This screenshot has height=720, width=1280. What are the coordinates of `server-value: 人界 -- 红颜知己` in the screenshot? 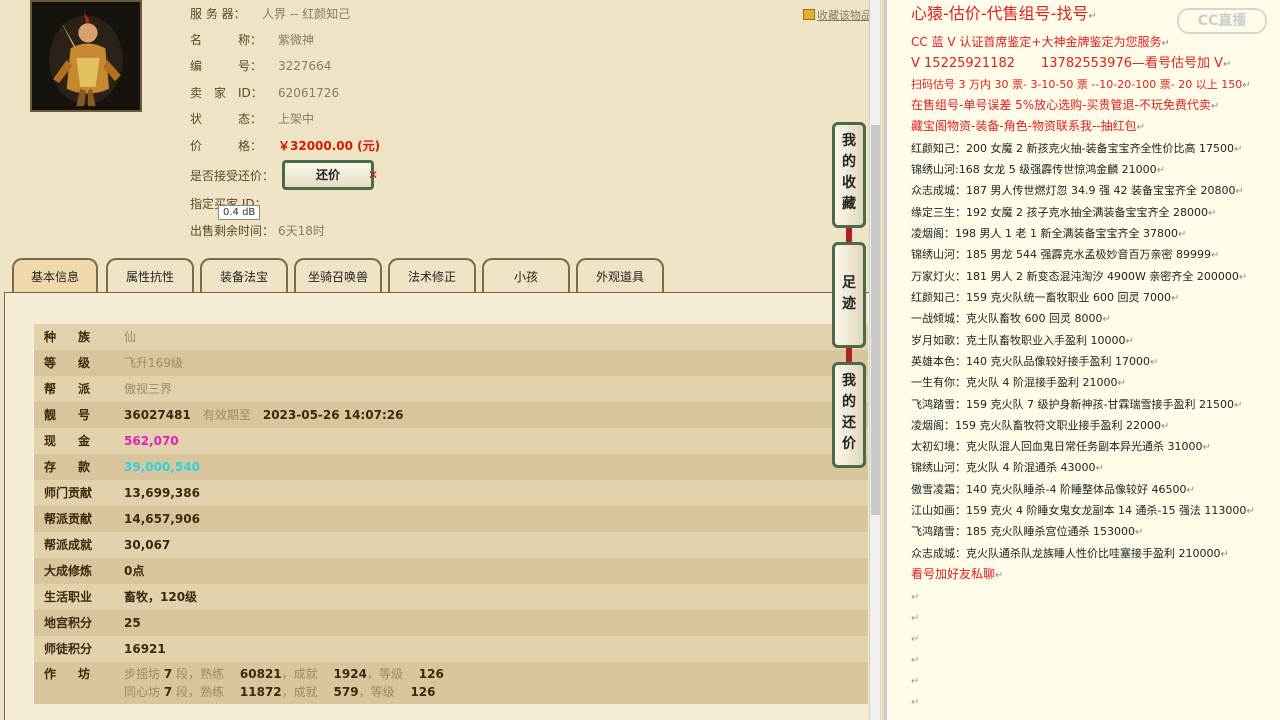 It's located at (306, 14).